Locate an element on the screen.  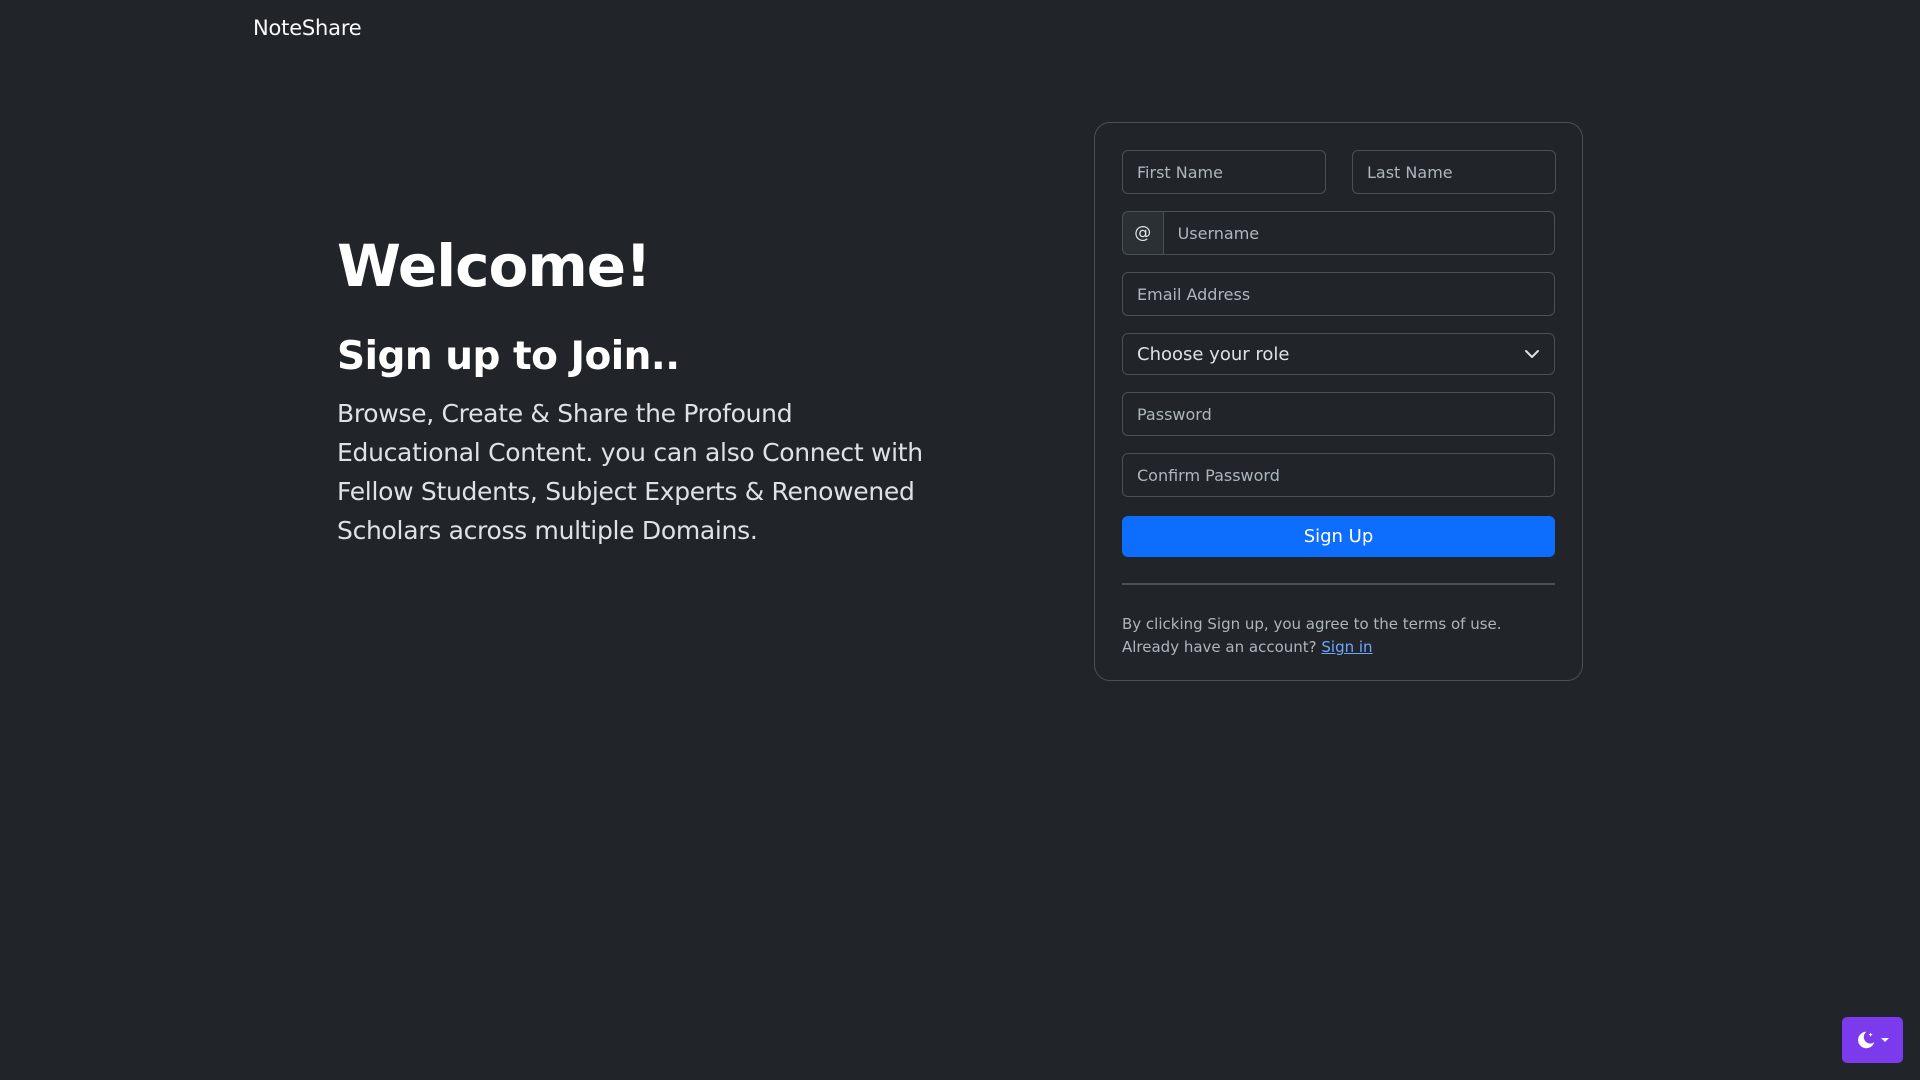
password-input is located at coordinates (1338, 414).